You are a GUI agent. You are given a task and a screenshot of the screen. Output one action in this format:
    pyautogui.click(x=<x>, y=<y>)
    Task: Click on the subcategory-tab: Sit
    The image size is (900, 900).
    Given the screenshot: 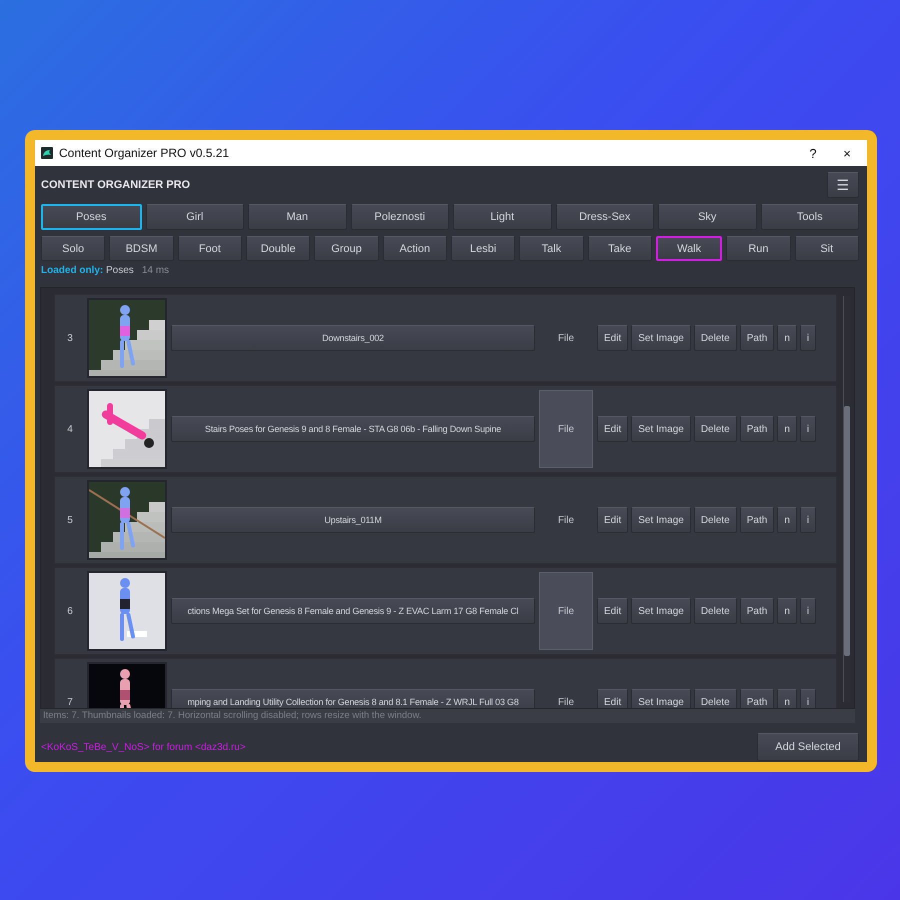 What is the action you would take?
    pyautogui.click(x=826, y=248)
    